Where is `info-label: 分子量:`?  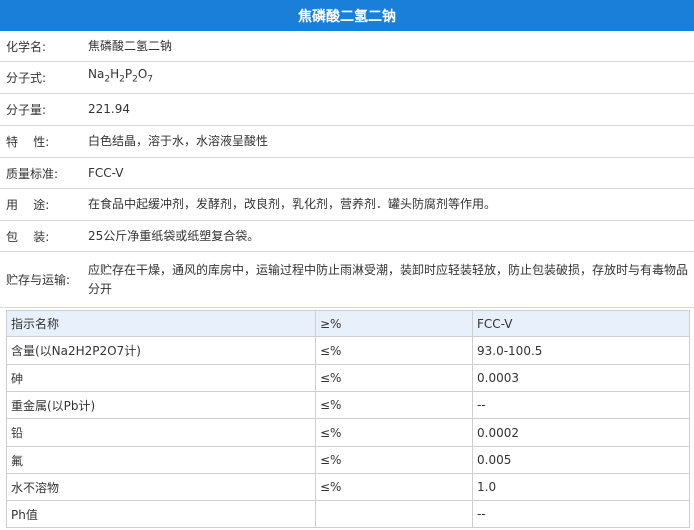
info-label: 分子量: is located at coordinates (26, 110).